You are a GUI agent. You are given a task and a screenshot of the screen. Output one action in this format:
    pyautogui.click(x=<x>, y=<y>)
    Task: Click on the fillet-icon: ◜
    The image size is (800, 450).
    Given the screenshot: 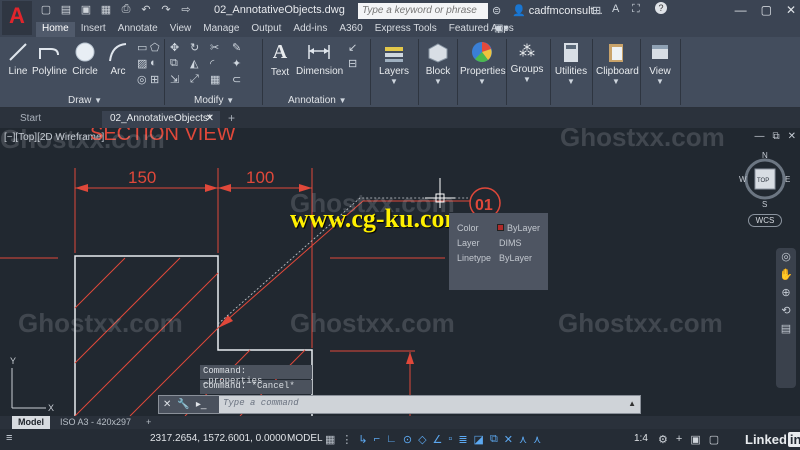 What is the action you would take?
    pyautogui.click(x=212, y=63)
    